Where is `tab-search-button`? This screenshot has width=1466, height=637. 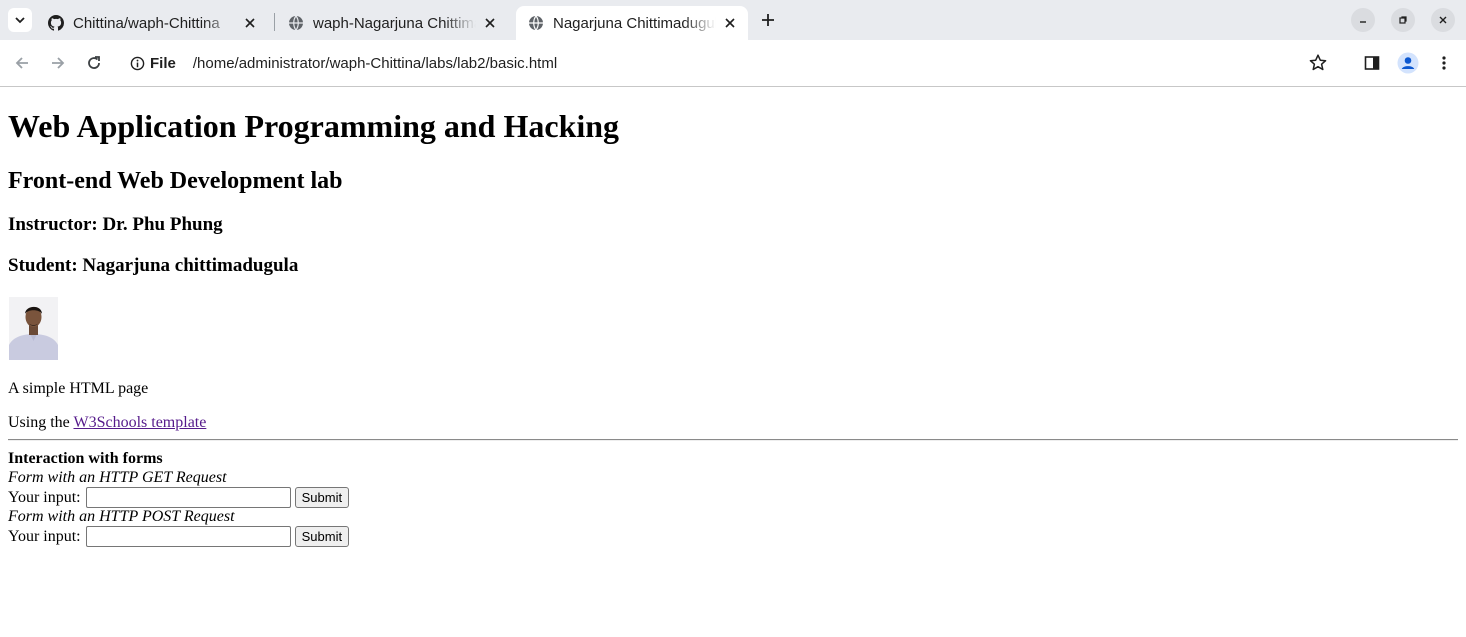 tab-search-button is located at coordinates (20, 20).